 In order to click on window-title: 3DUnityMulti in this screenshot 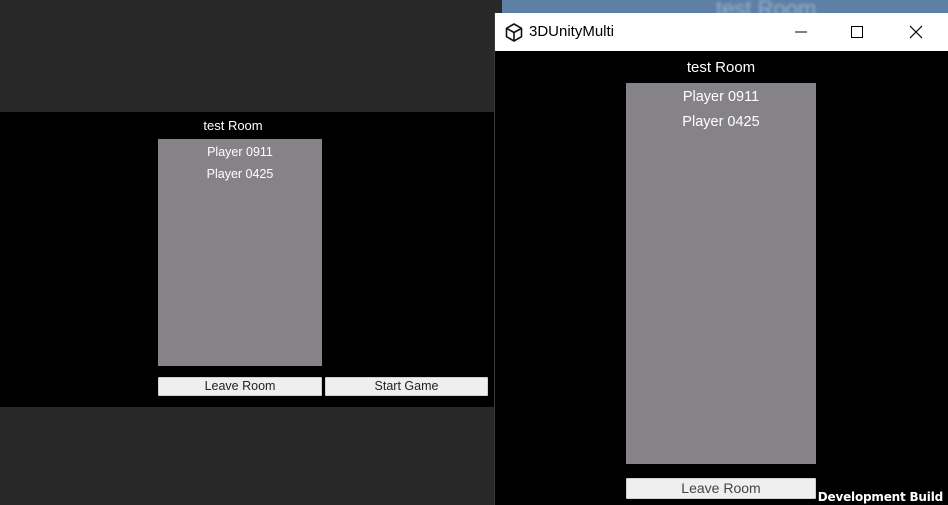, I will do `click(572, 31)`.